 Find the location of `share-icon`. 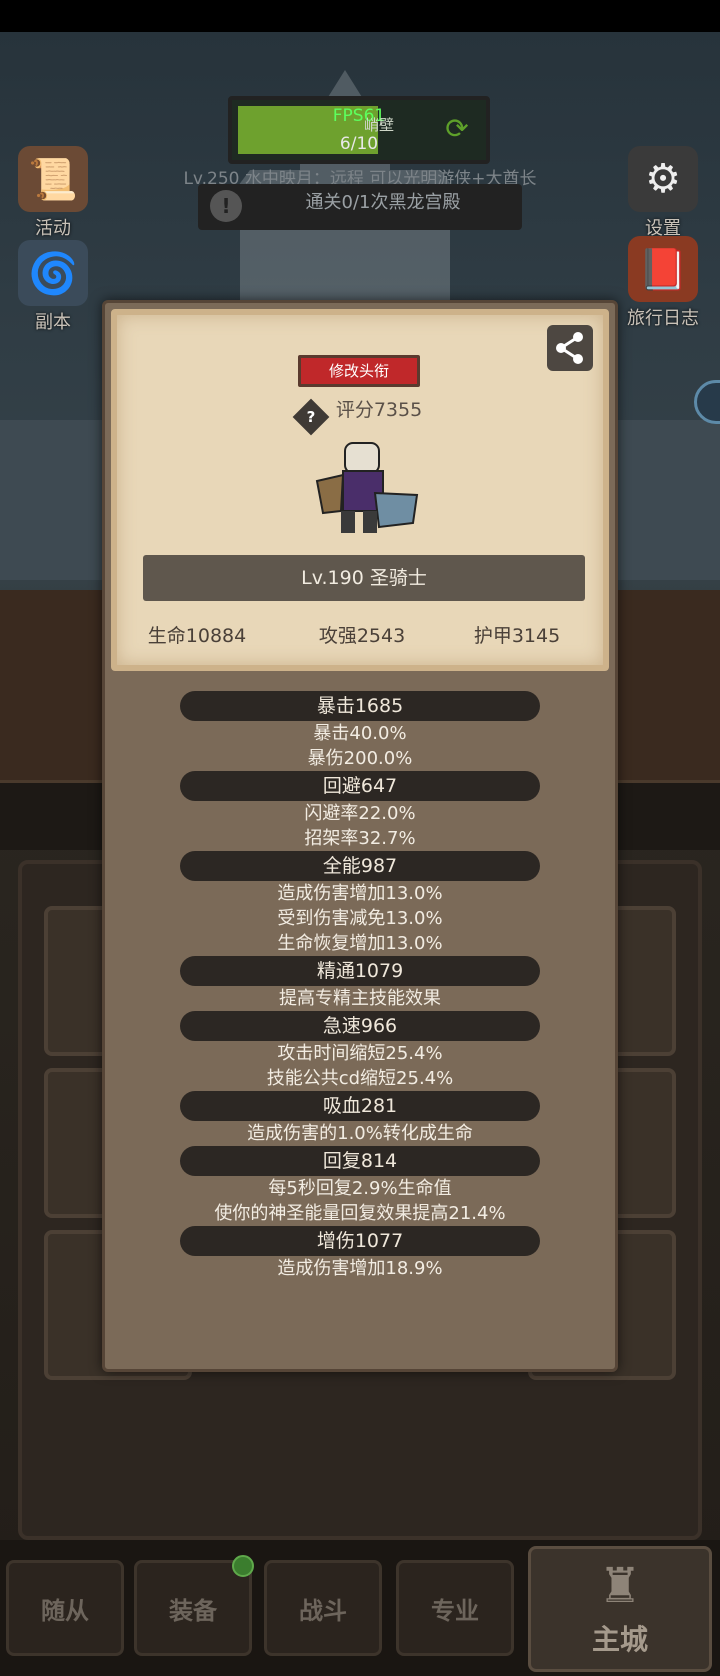

share-icon is located at coordinates (569, 348).